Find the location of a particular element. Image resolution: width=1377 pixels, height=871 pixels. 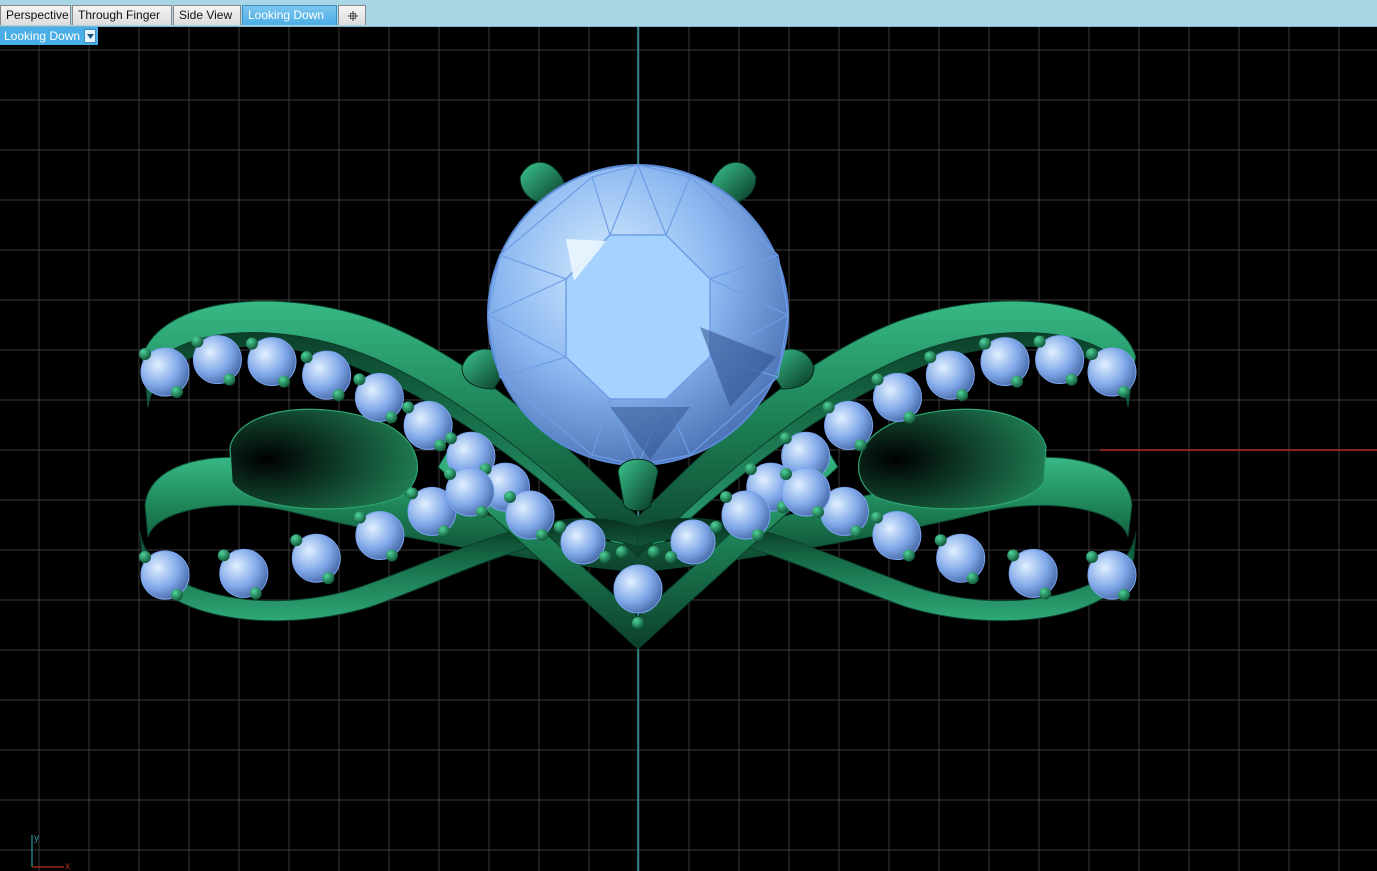

tab-perspective: Perspective is located at coordinates (35, 15).